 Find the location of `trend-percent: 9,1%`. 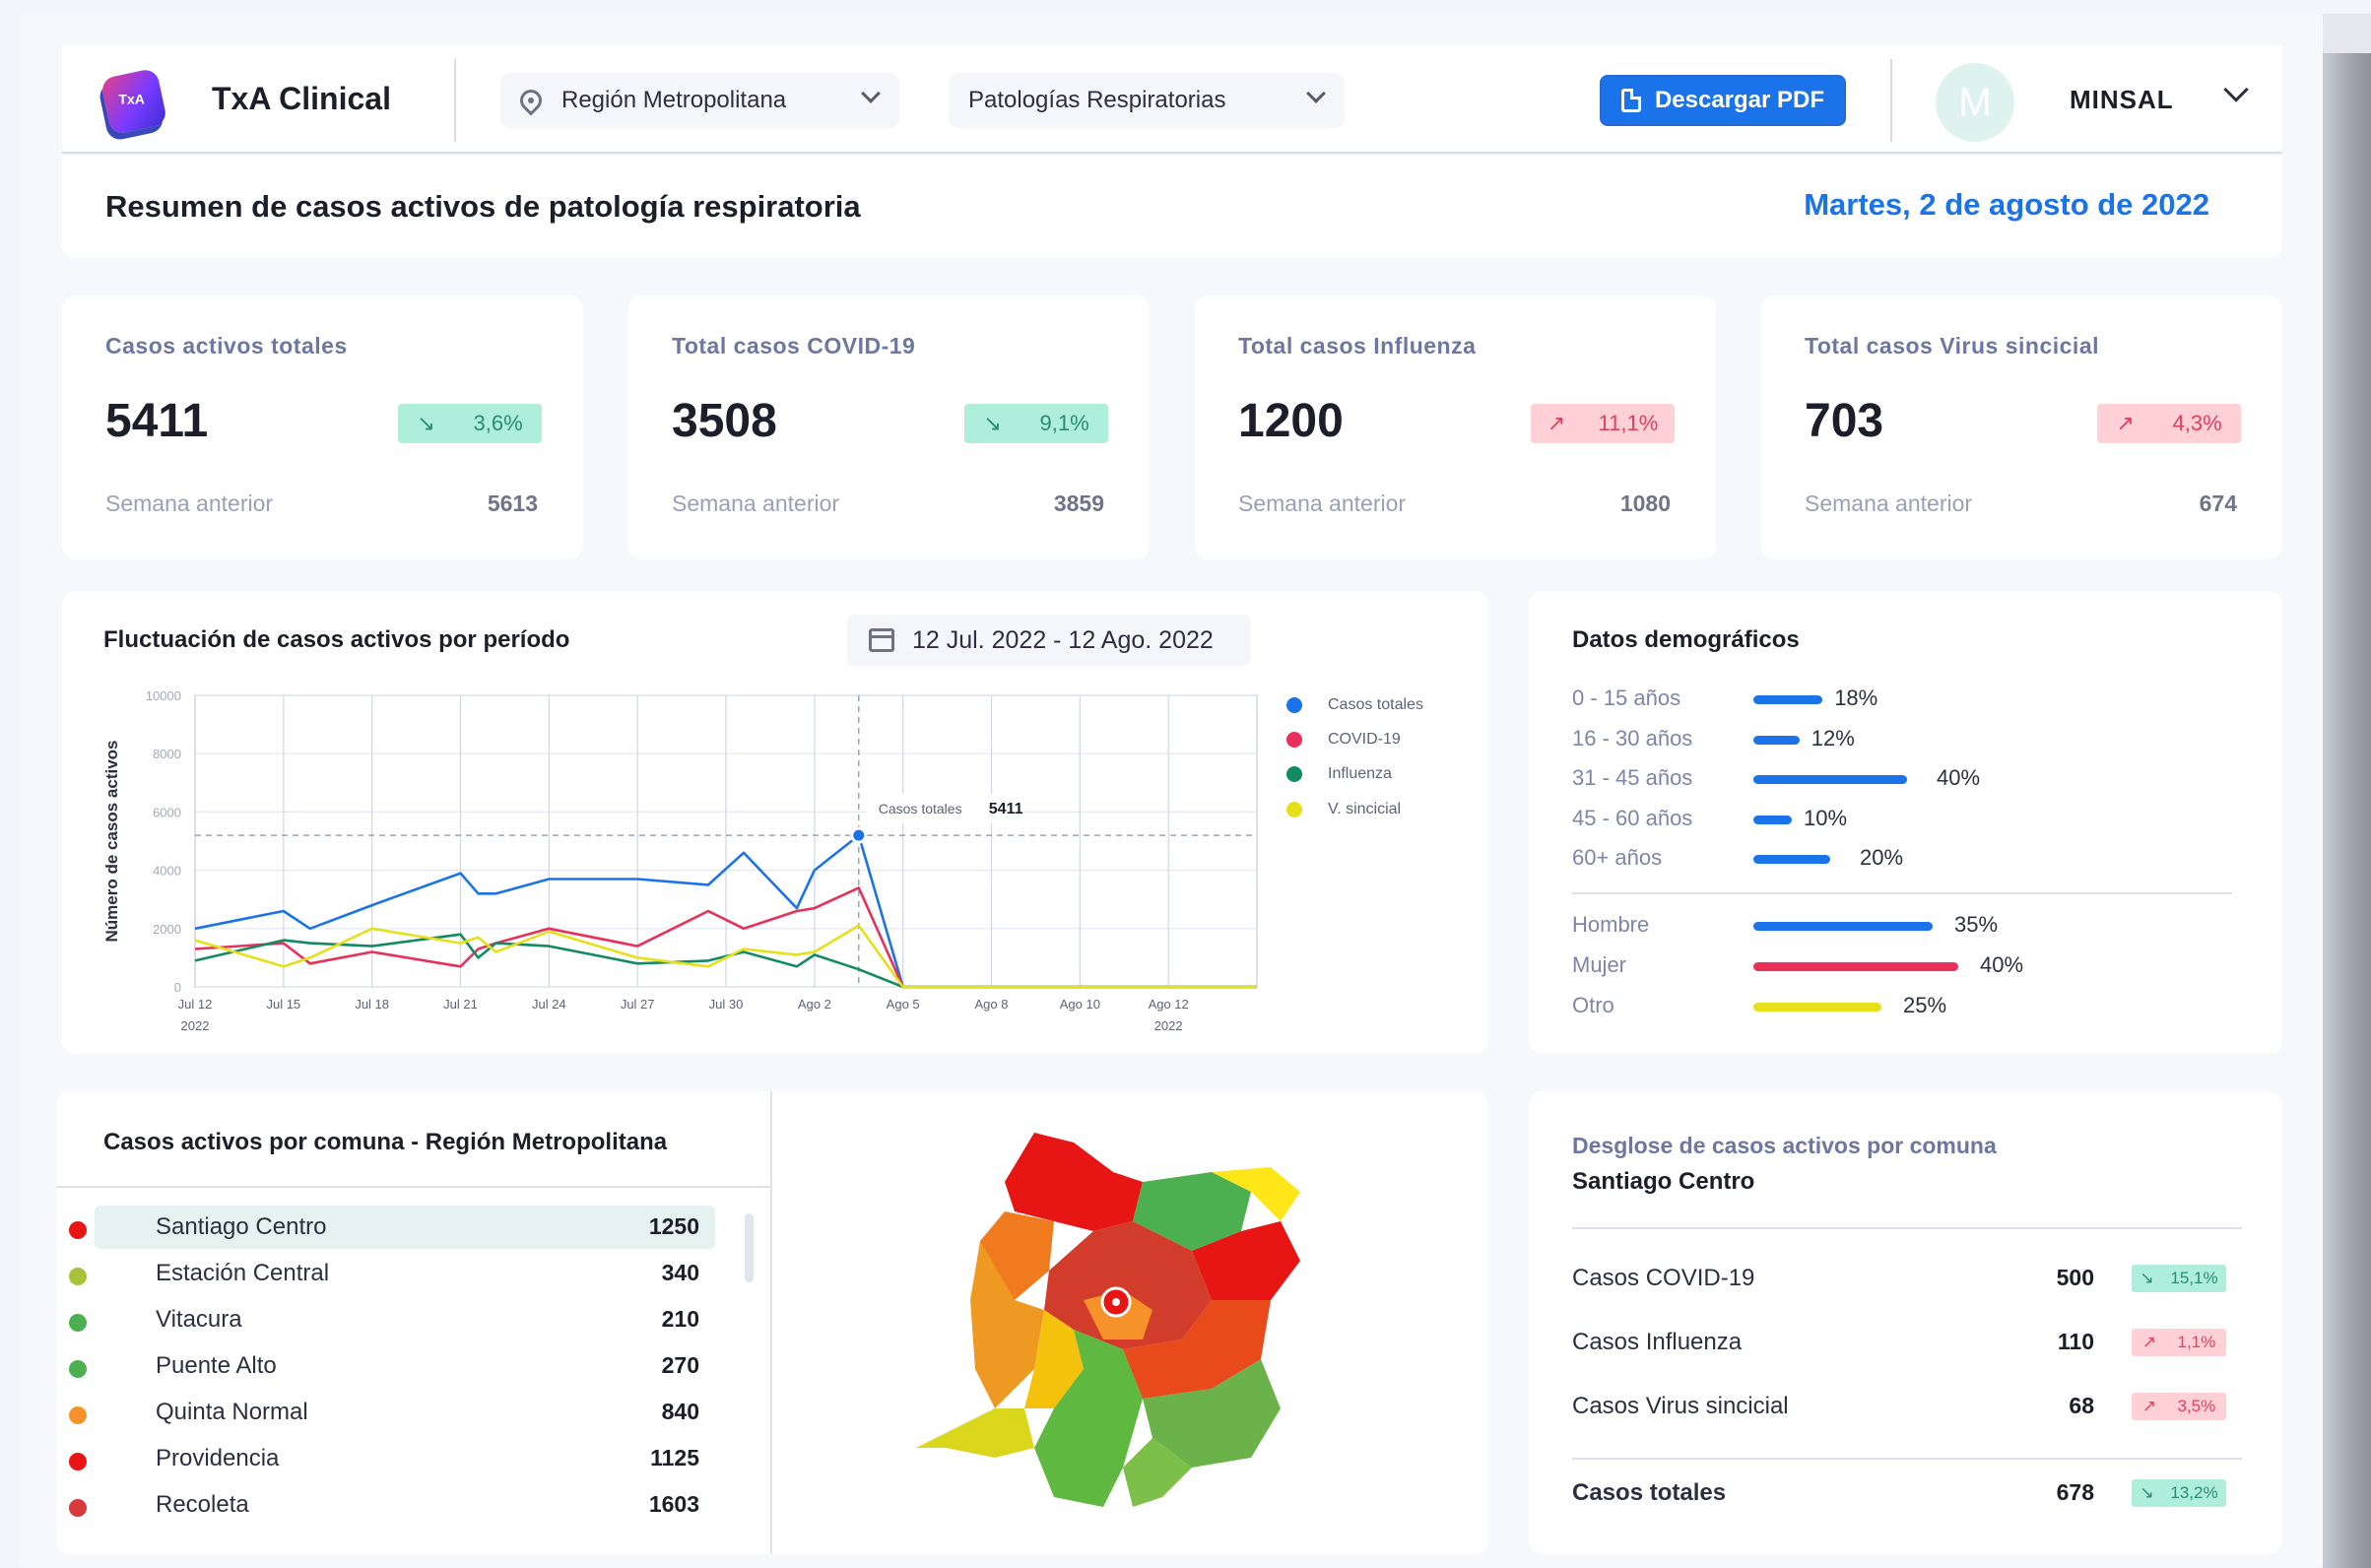

trend-percent: 9,1% is located at coordinates (1064, 423).